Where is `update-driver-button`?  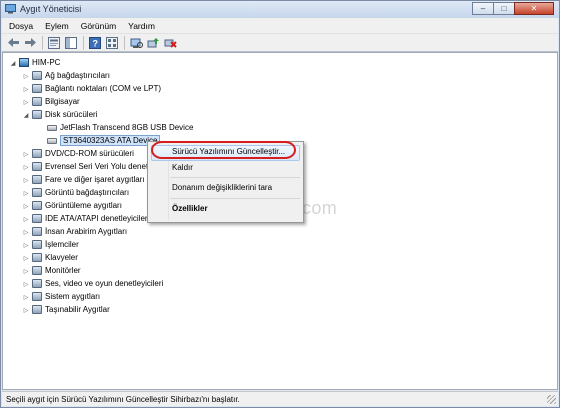
update-driver-button is located at coordinates (153, 42).